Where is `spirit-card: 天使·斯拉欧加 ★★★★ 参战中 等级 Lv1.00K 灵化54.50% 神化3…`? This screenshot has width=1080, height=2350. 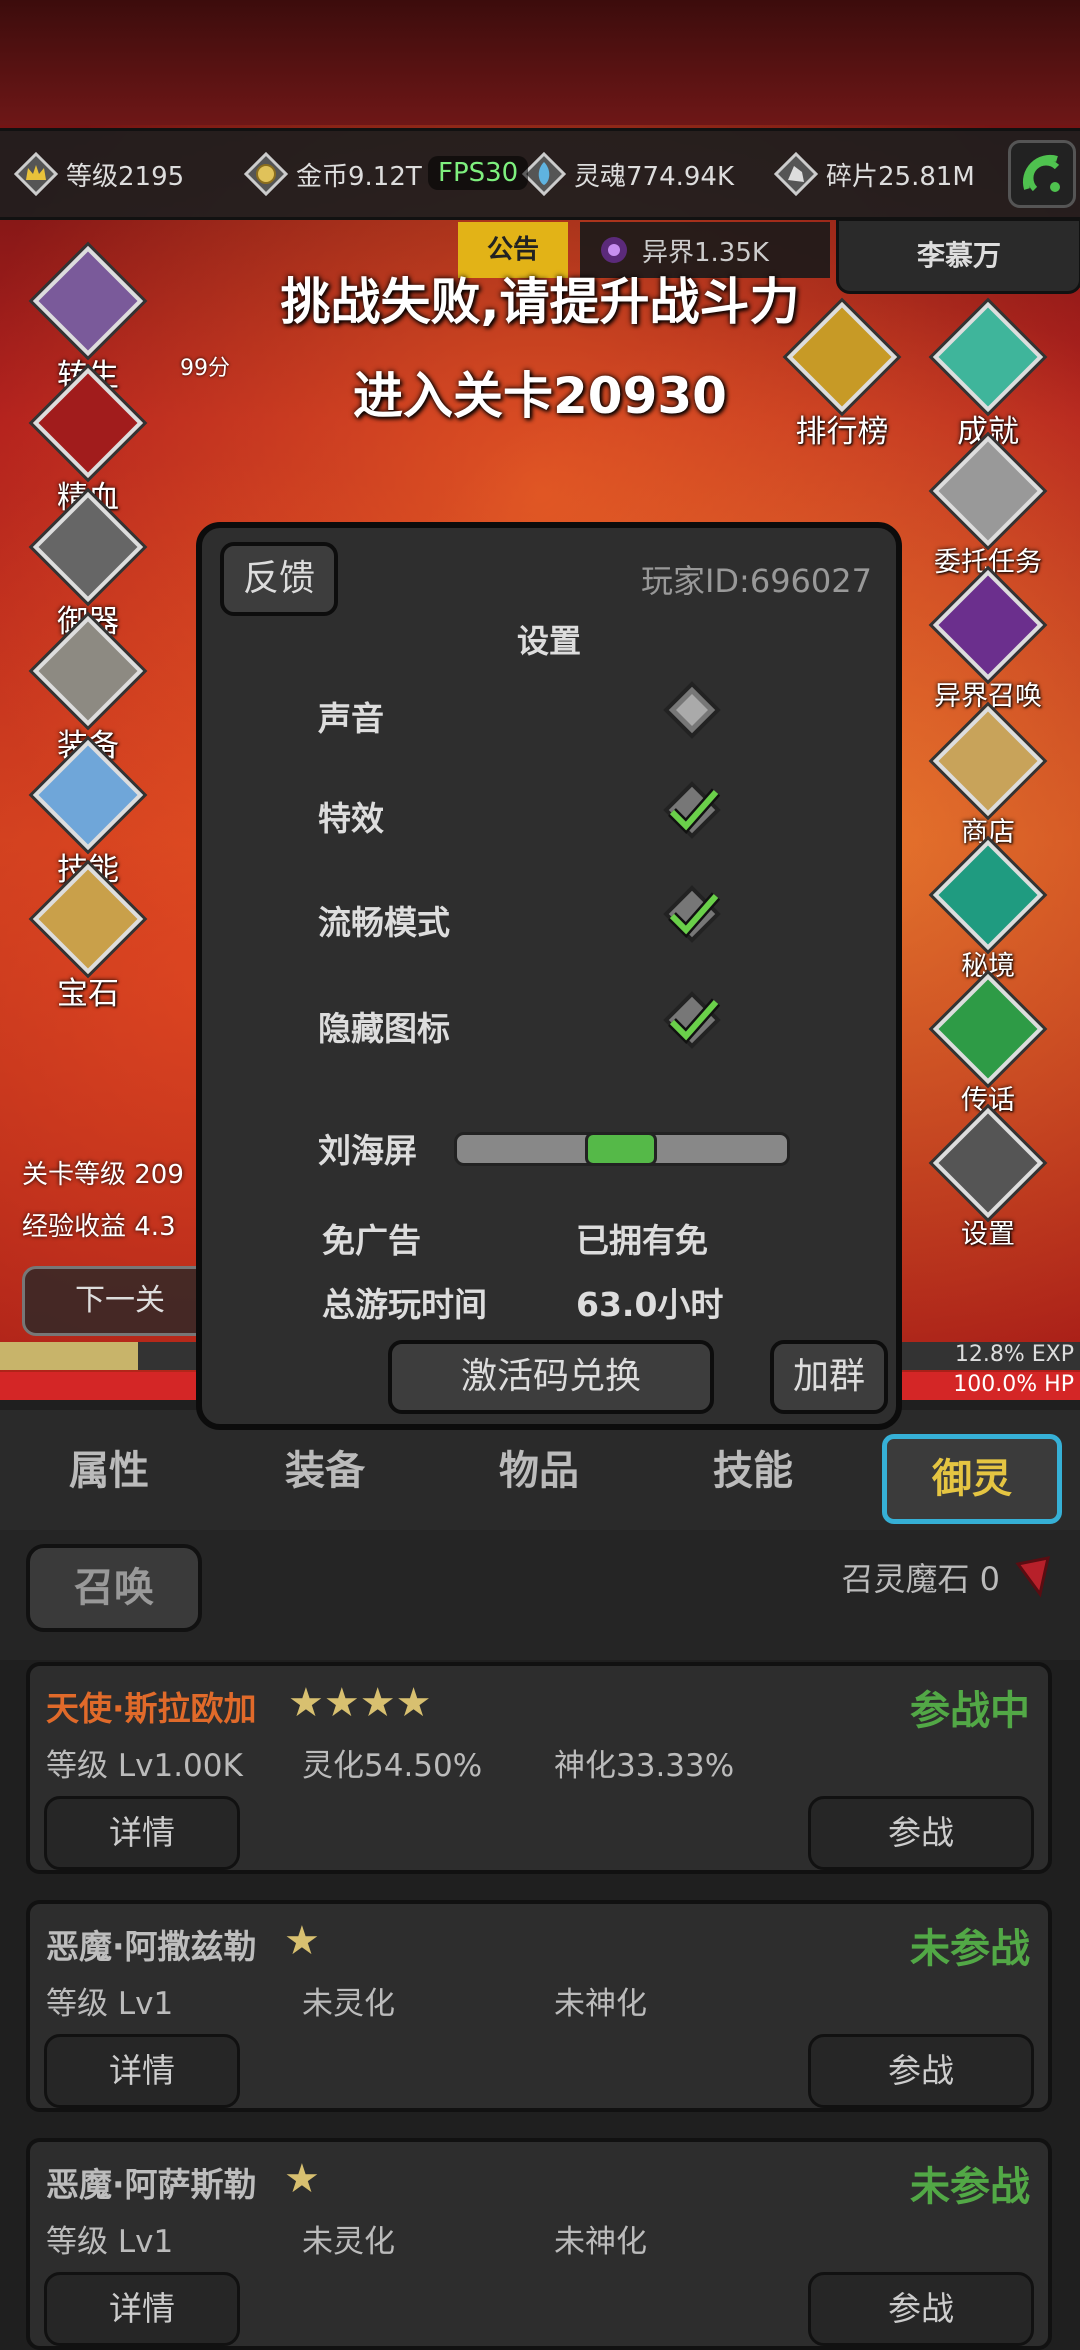 spirit-card: 天使·斯拉欧加 ★★★★ 参战中 等级 Lv1.00K 灵化54.50% 神化3… is located at coordinates (539, 1768).